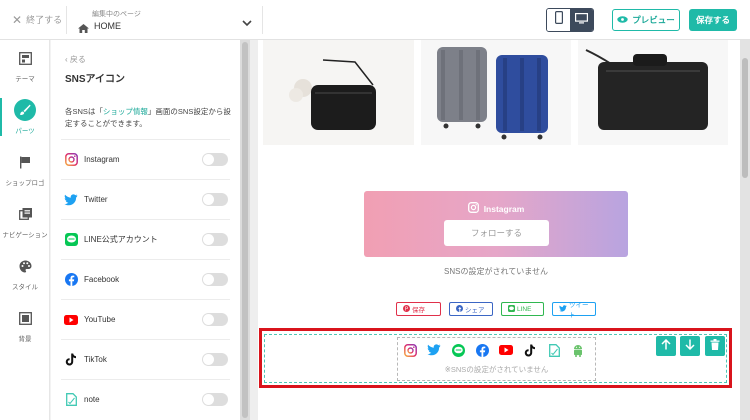 This screenshot has width=750, height=420. What do you see at coordinates (475, 310) in the screenshot?
I see `facebook-label: シェア` at bounding box center [475, 310].